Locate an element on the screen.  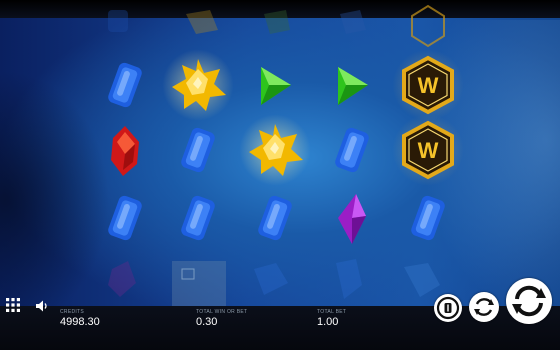
speaker-icon is located at coordinates (42, 306).